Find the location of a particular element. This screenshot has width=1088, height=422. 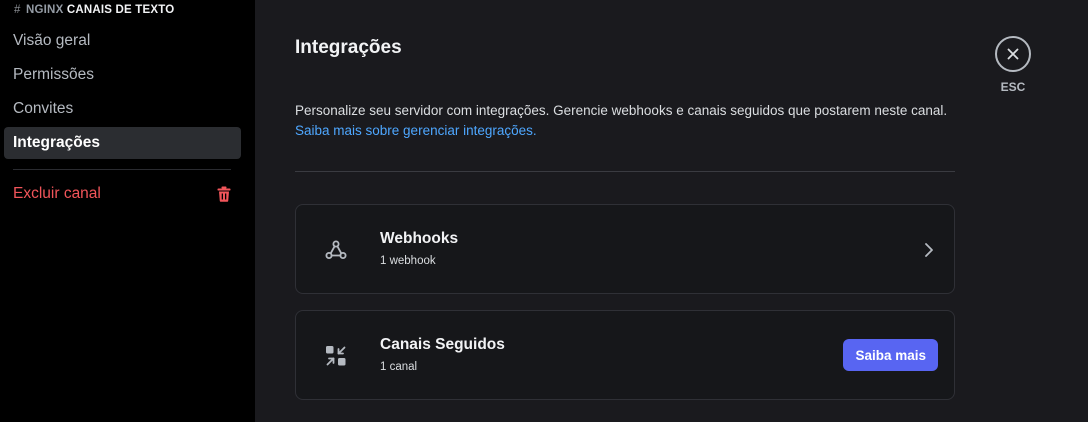

learn-more-button: Saiba mais is located at coordinates (890, 355).